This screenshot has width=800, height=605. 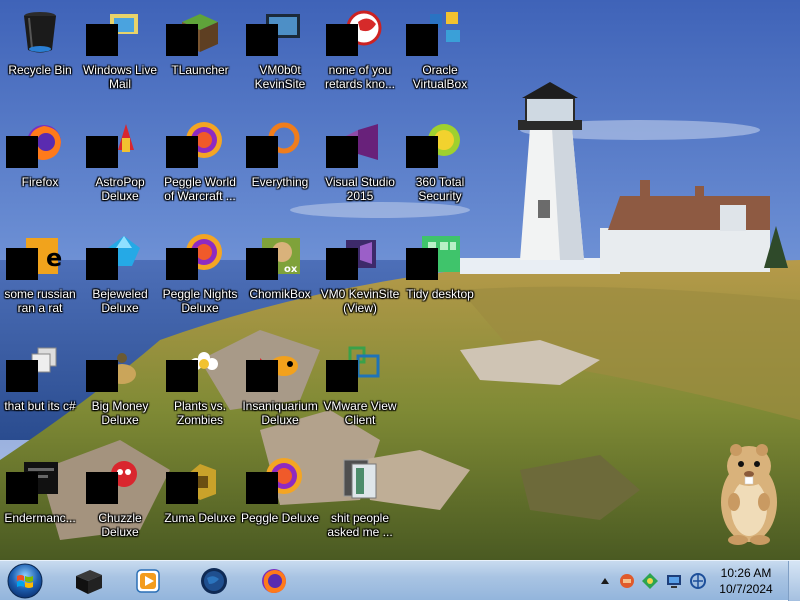 What do you see at coordinates (200, 301) in the screenshot?
I see `desktop-shortcut-label: Peggle Nights Deluxe` at bounding box center [200, 301].